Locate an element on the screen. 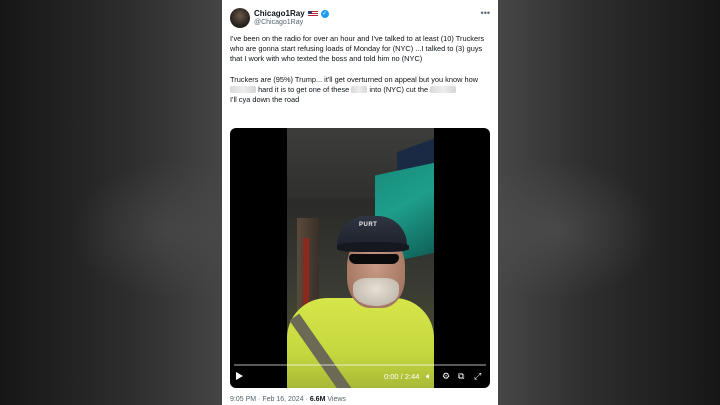 This screenshot has width=720, height=405. verified-badge-icon: ✓ is located at coordinates (324, 13).